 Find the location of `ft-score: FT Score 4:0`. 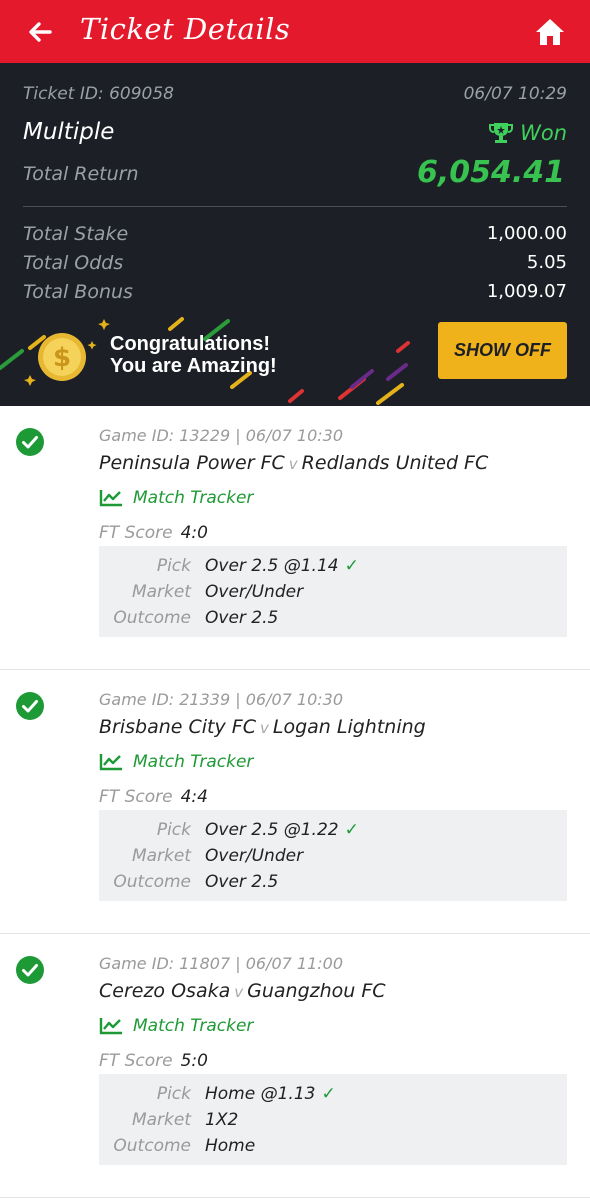

ft-score: FT Score 4:0 is located at coordinates (153, 533).